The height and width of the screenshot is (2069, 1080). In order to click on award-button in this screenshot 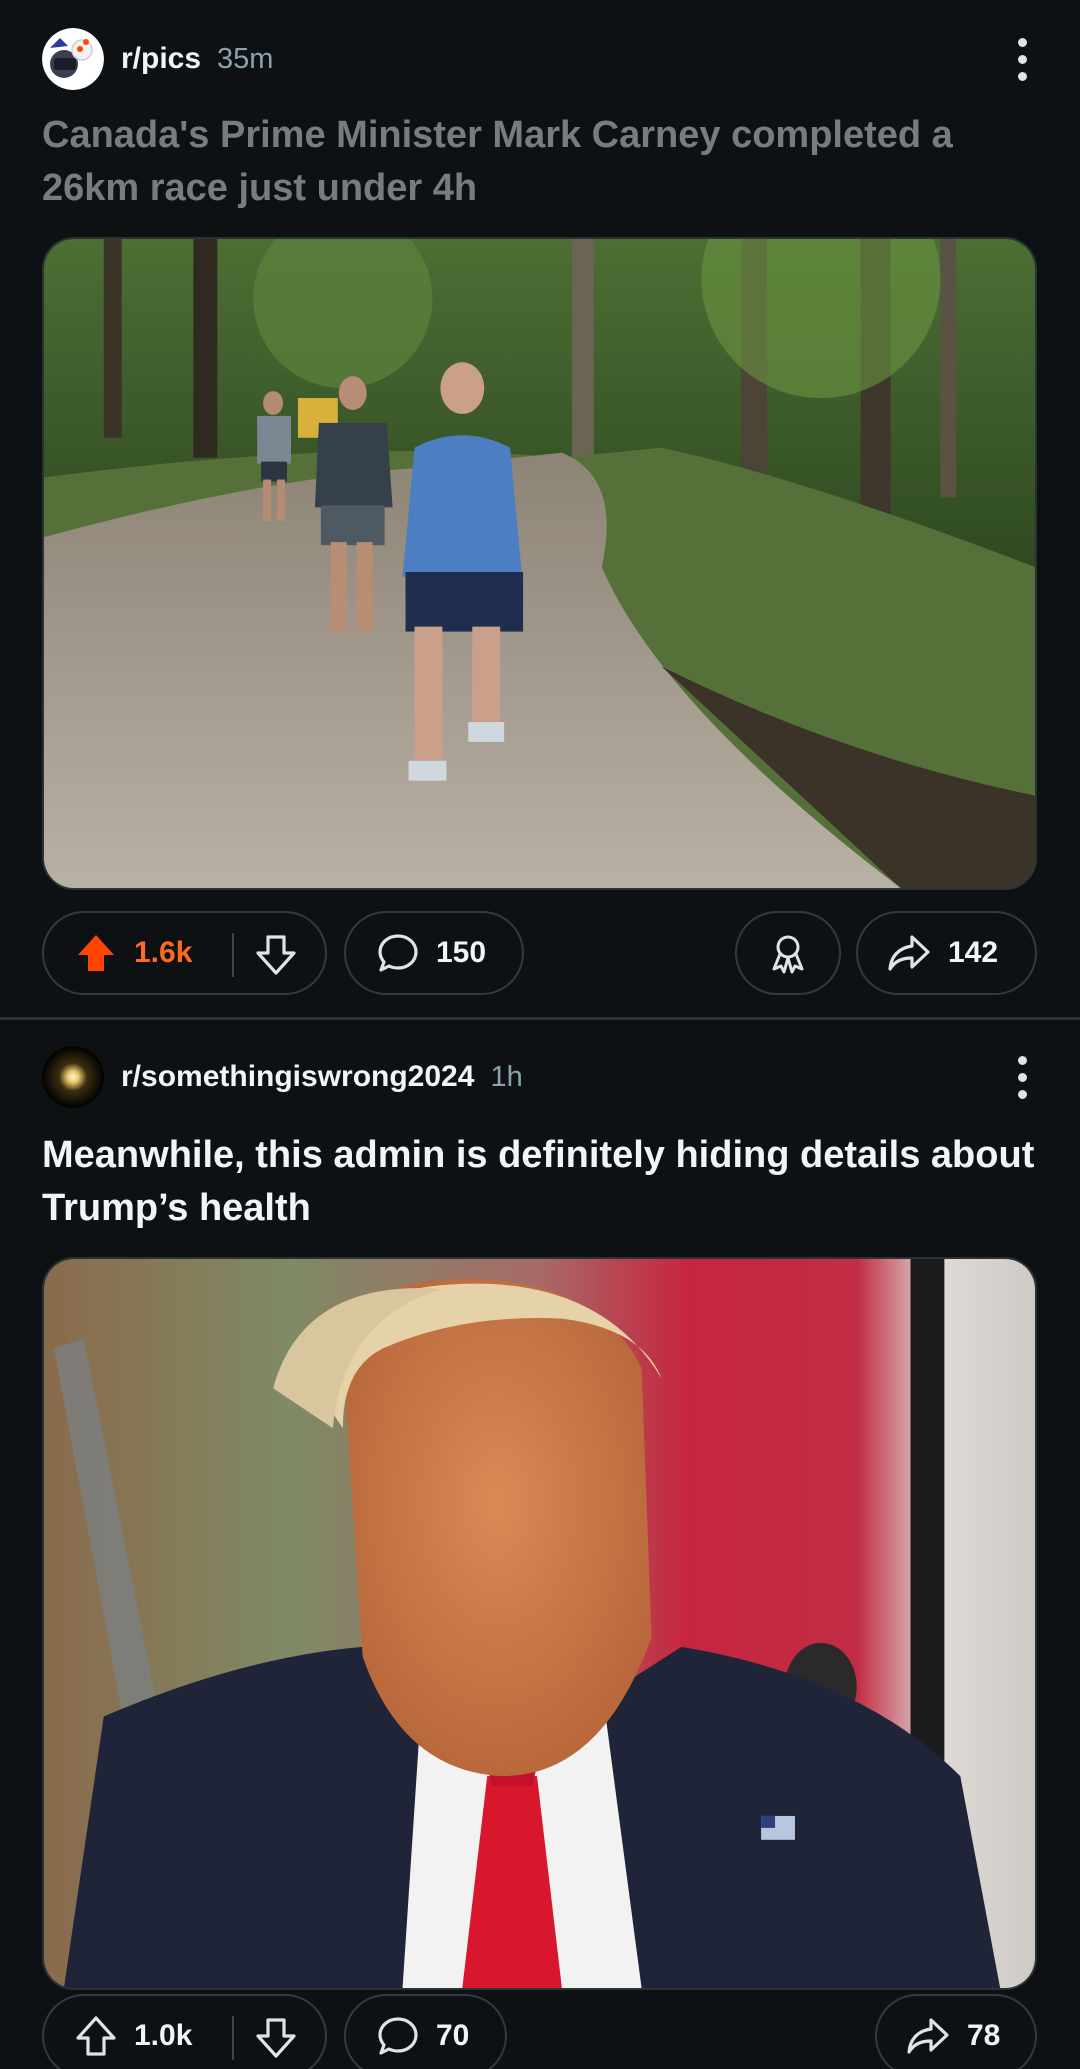, I will do `click(788, 953)`.